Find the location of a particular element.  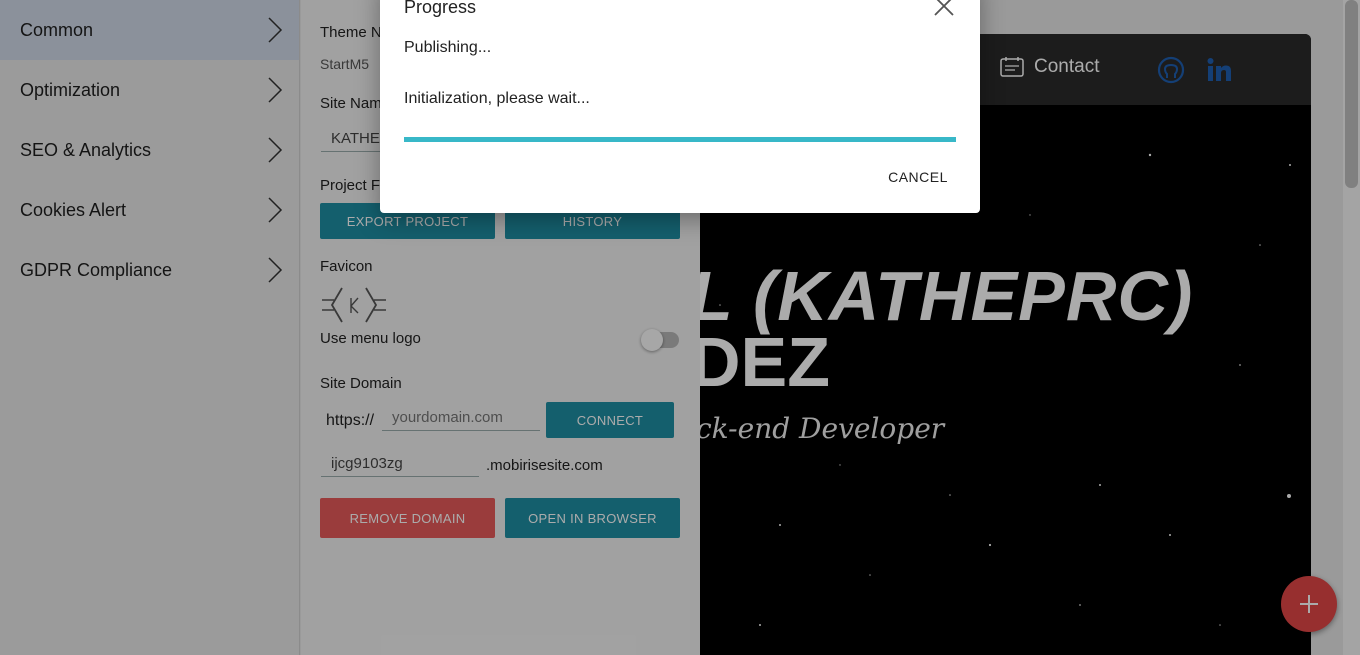

progress-bar is located at coordinates (680, 139).